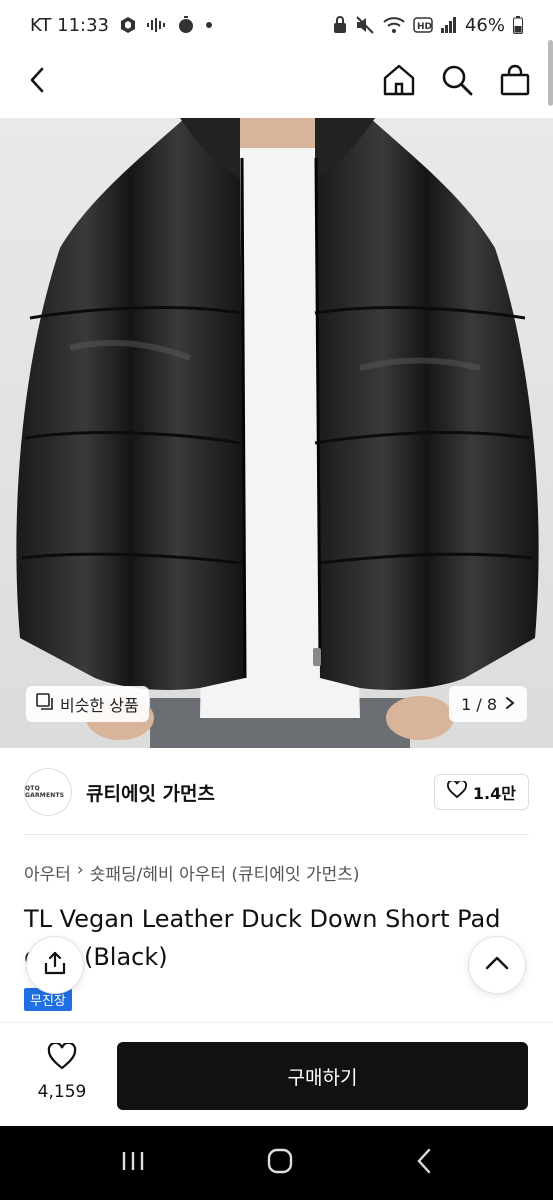 The image size is (553, 1200). Describe the element at coordinates (515, 80) in the screenshot. I see `shopping-bag-icon` at that location.